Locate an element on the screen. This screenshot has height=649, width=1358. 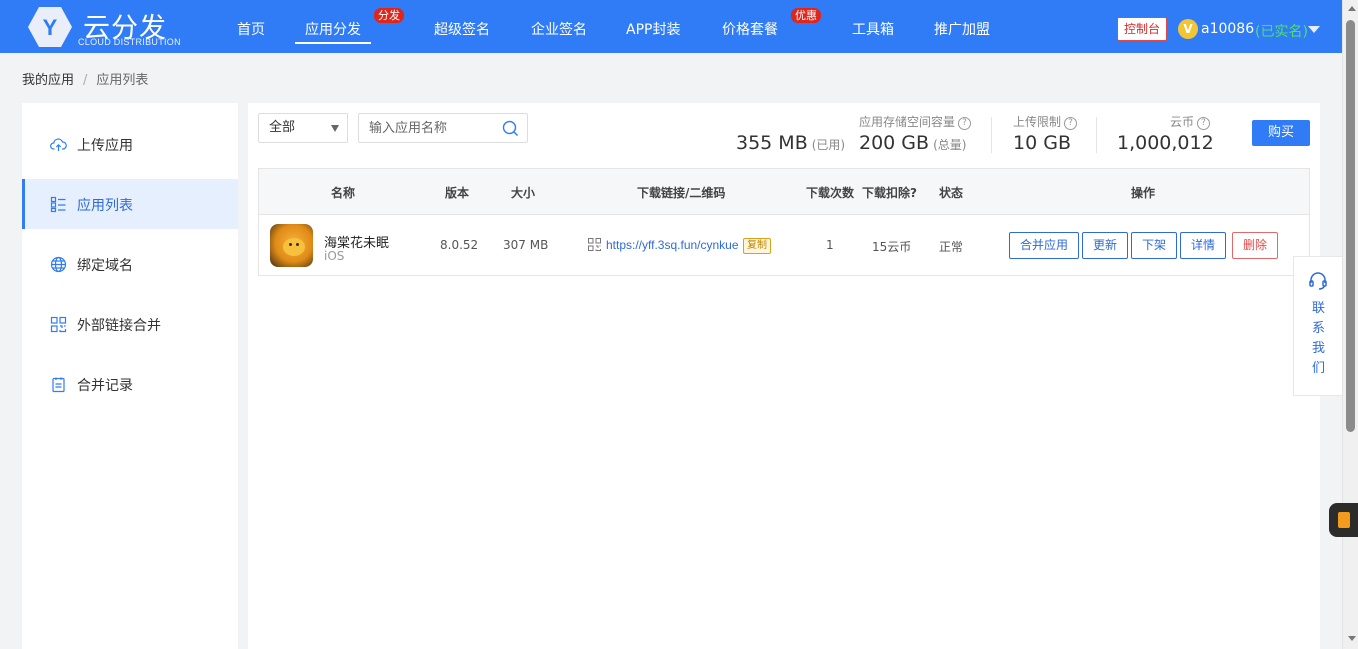
sidebar-item-label: 合并记录 is located at coordinates (105, 386).